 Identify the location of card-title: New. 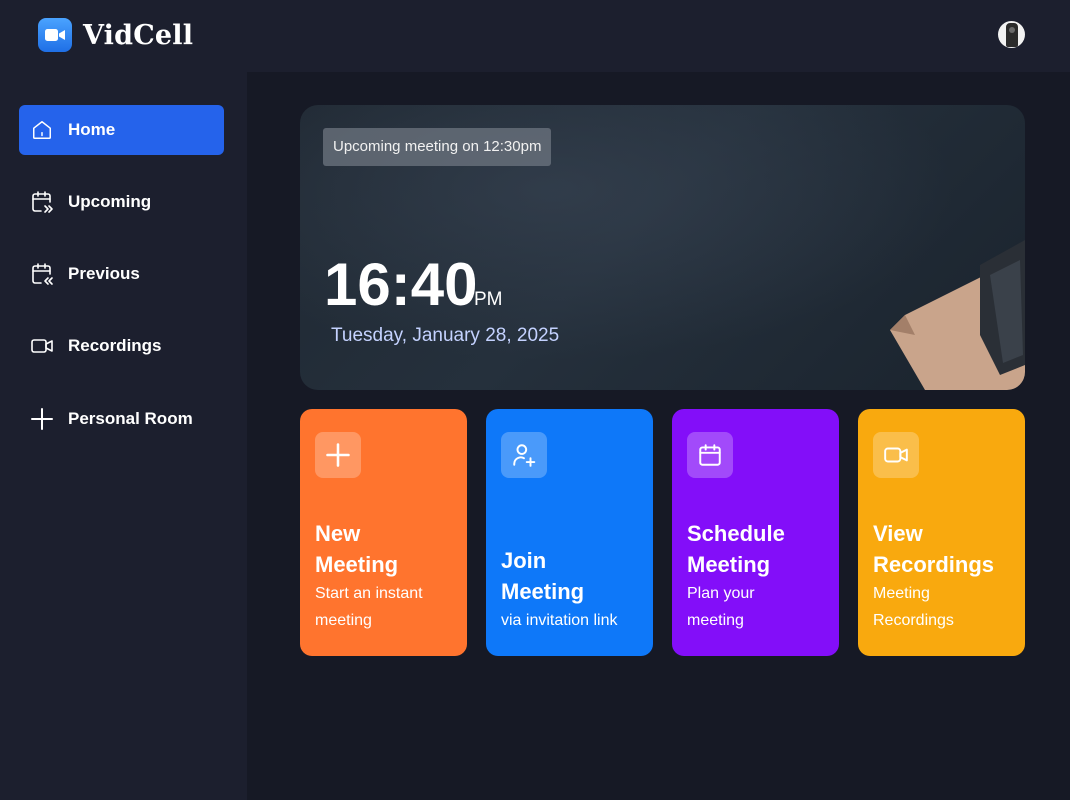
(338, 533).